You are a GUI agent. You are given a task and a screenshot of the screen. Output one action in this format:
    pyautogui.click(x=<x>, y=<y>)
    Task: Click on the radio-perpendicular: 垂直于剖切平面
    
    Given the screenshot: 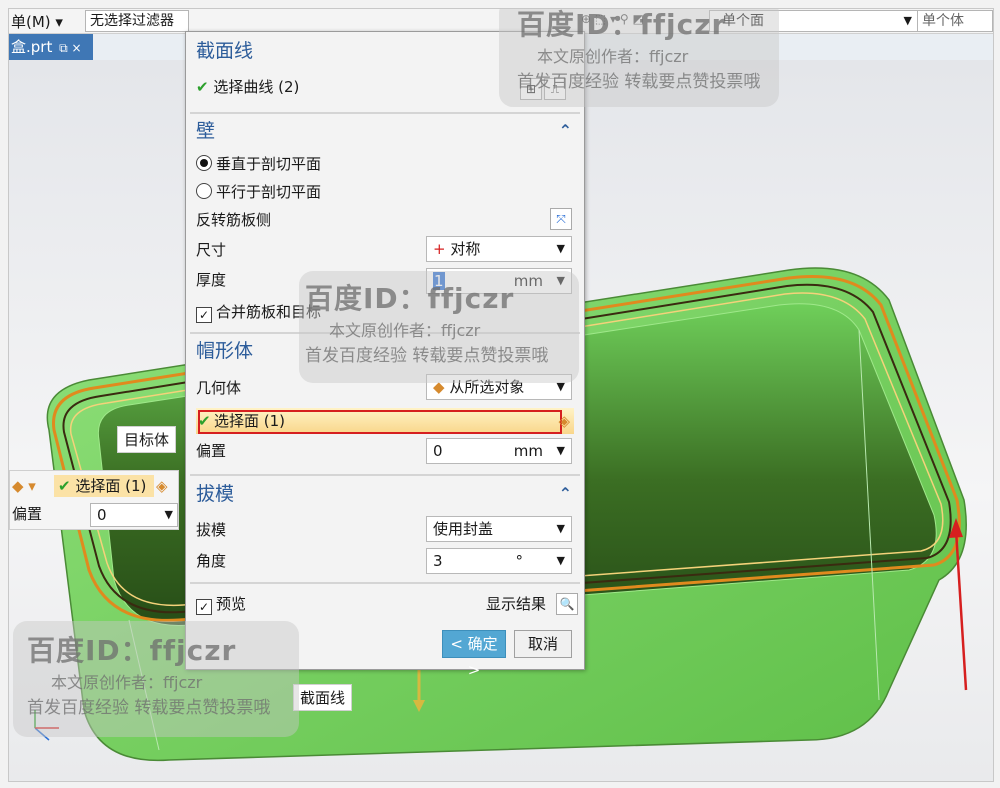 What is the action you would take?
    pyautogui.click(x=258, y=164)
    